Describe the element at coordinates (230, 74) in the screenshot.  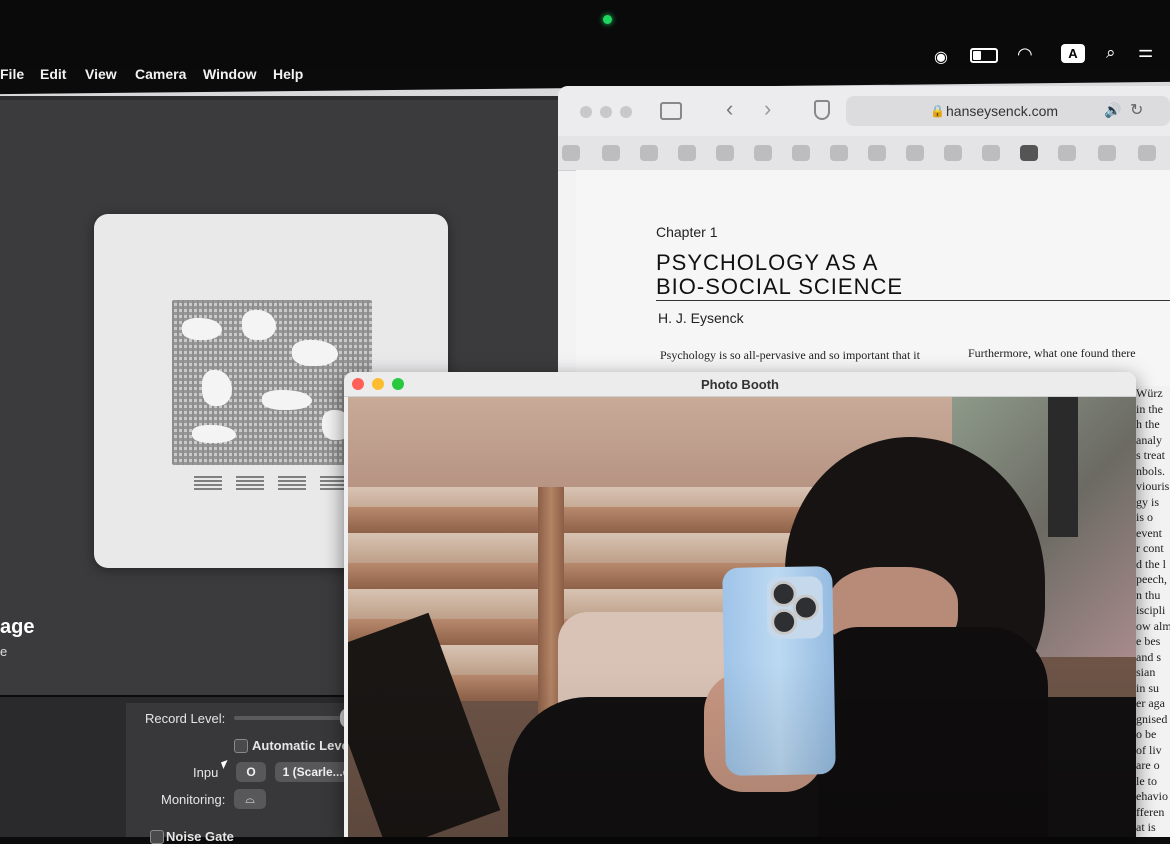
I see `menu-window: Window` at that location.